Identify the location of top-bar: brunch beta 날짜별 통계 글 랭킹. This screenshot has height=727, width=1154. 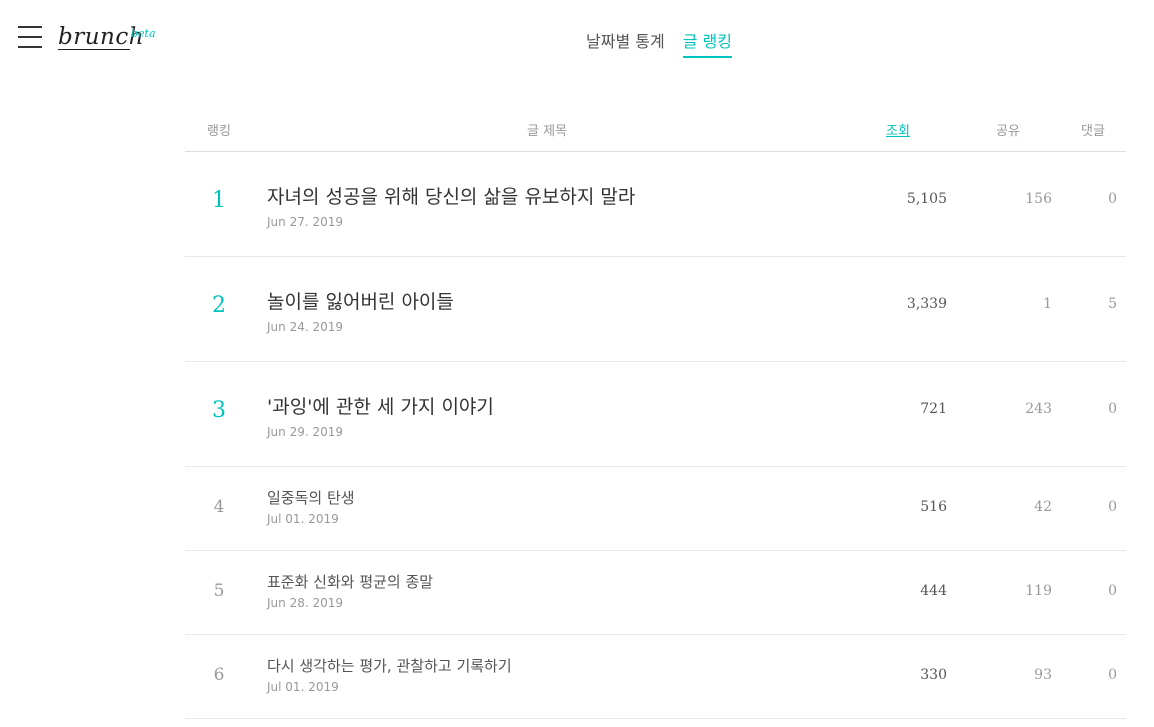
(577, 40).